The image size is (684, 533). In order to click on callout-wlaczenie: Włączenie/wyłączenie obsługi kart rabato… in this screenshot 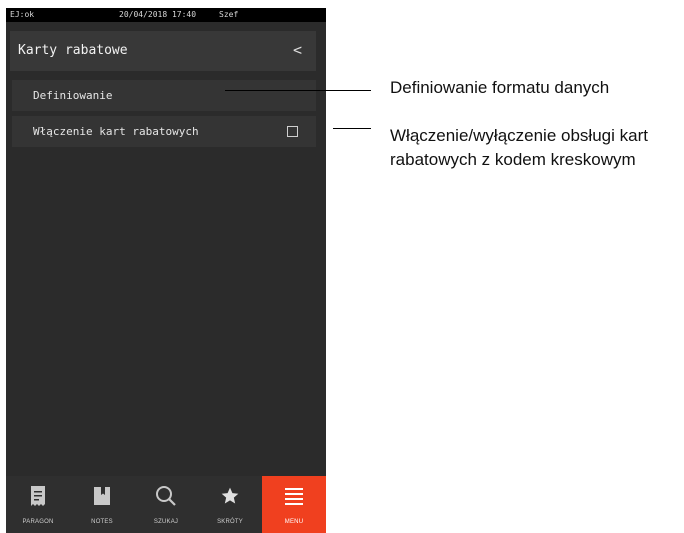, I will do `click(519, 147)`.